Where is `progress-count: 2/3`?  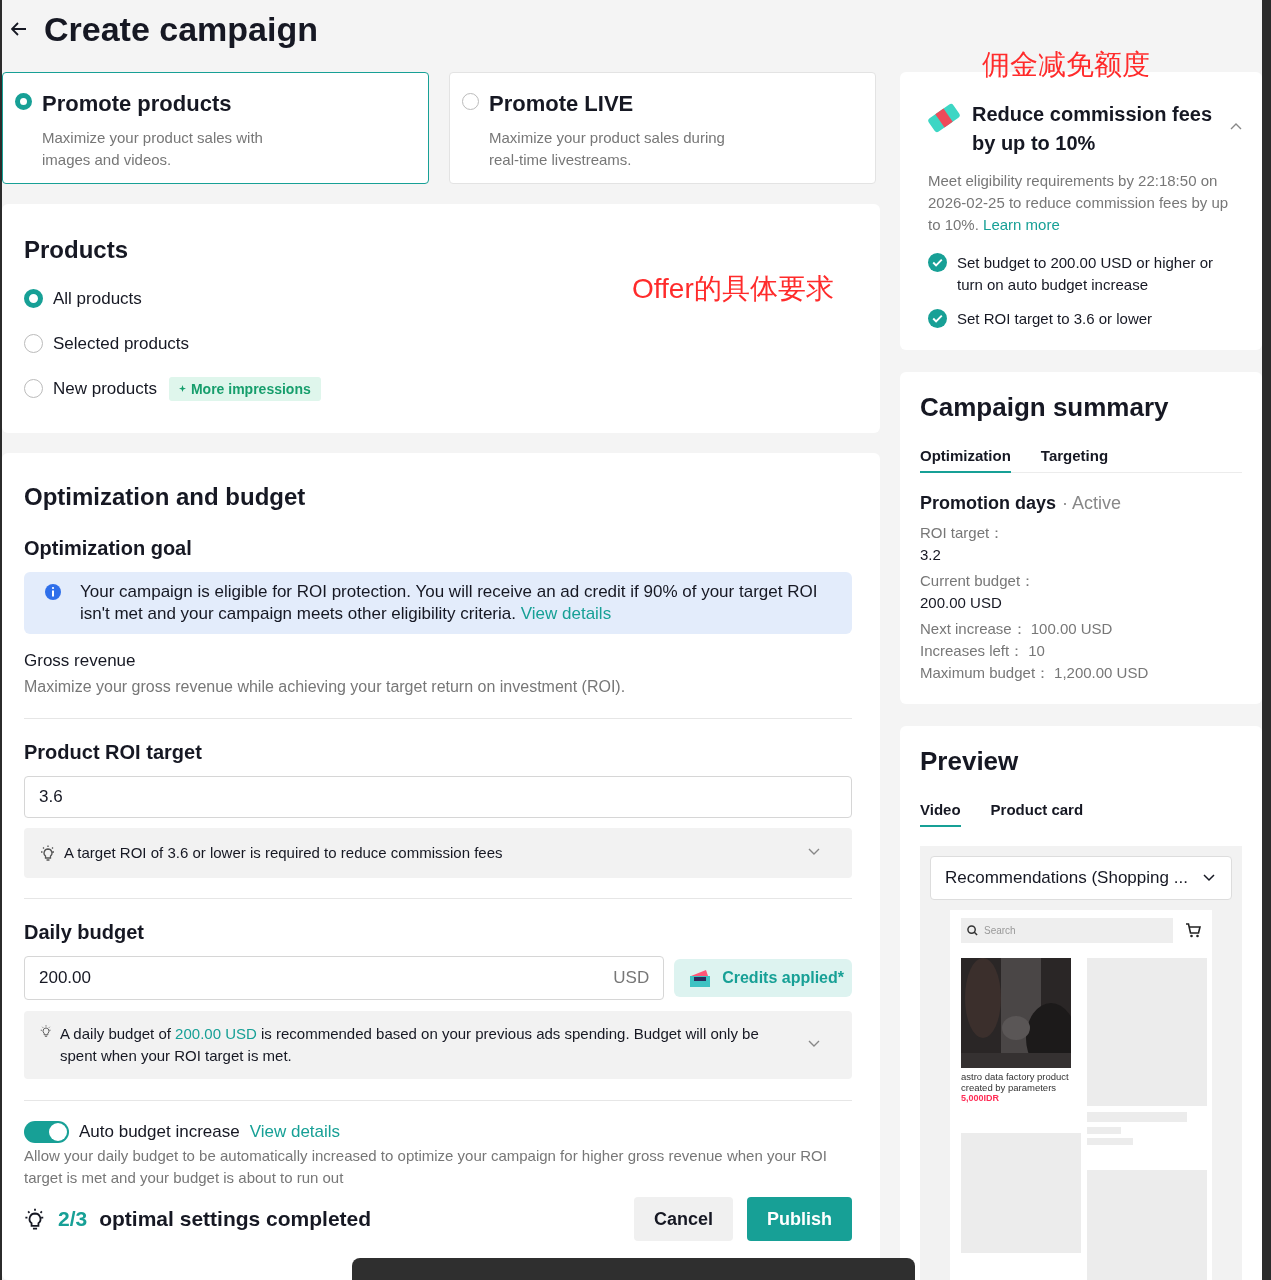 progress-count: 2/3 is located at coordinates (73, 1219).